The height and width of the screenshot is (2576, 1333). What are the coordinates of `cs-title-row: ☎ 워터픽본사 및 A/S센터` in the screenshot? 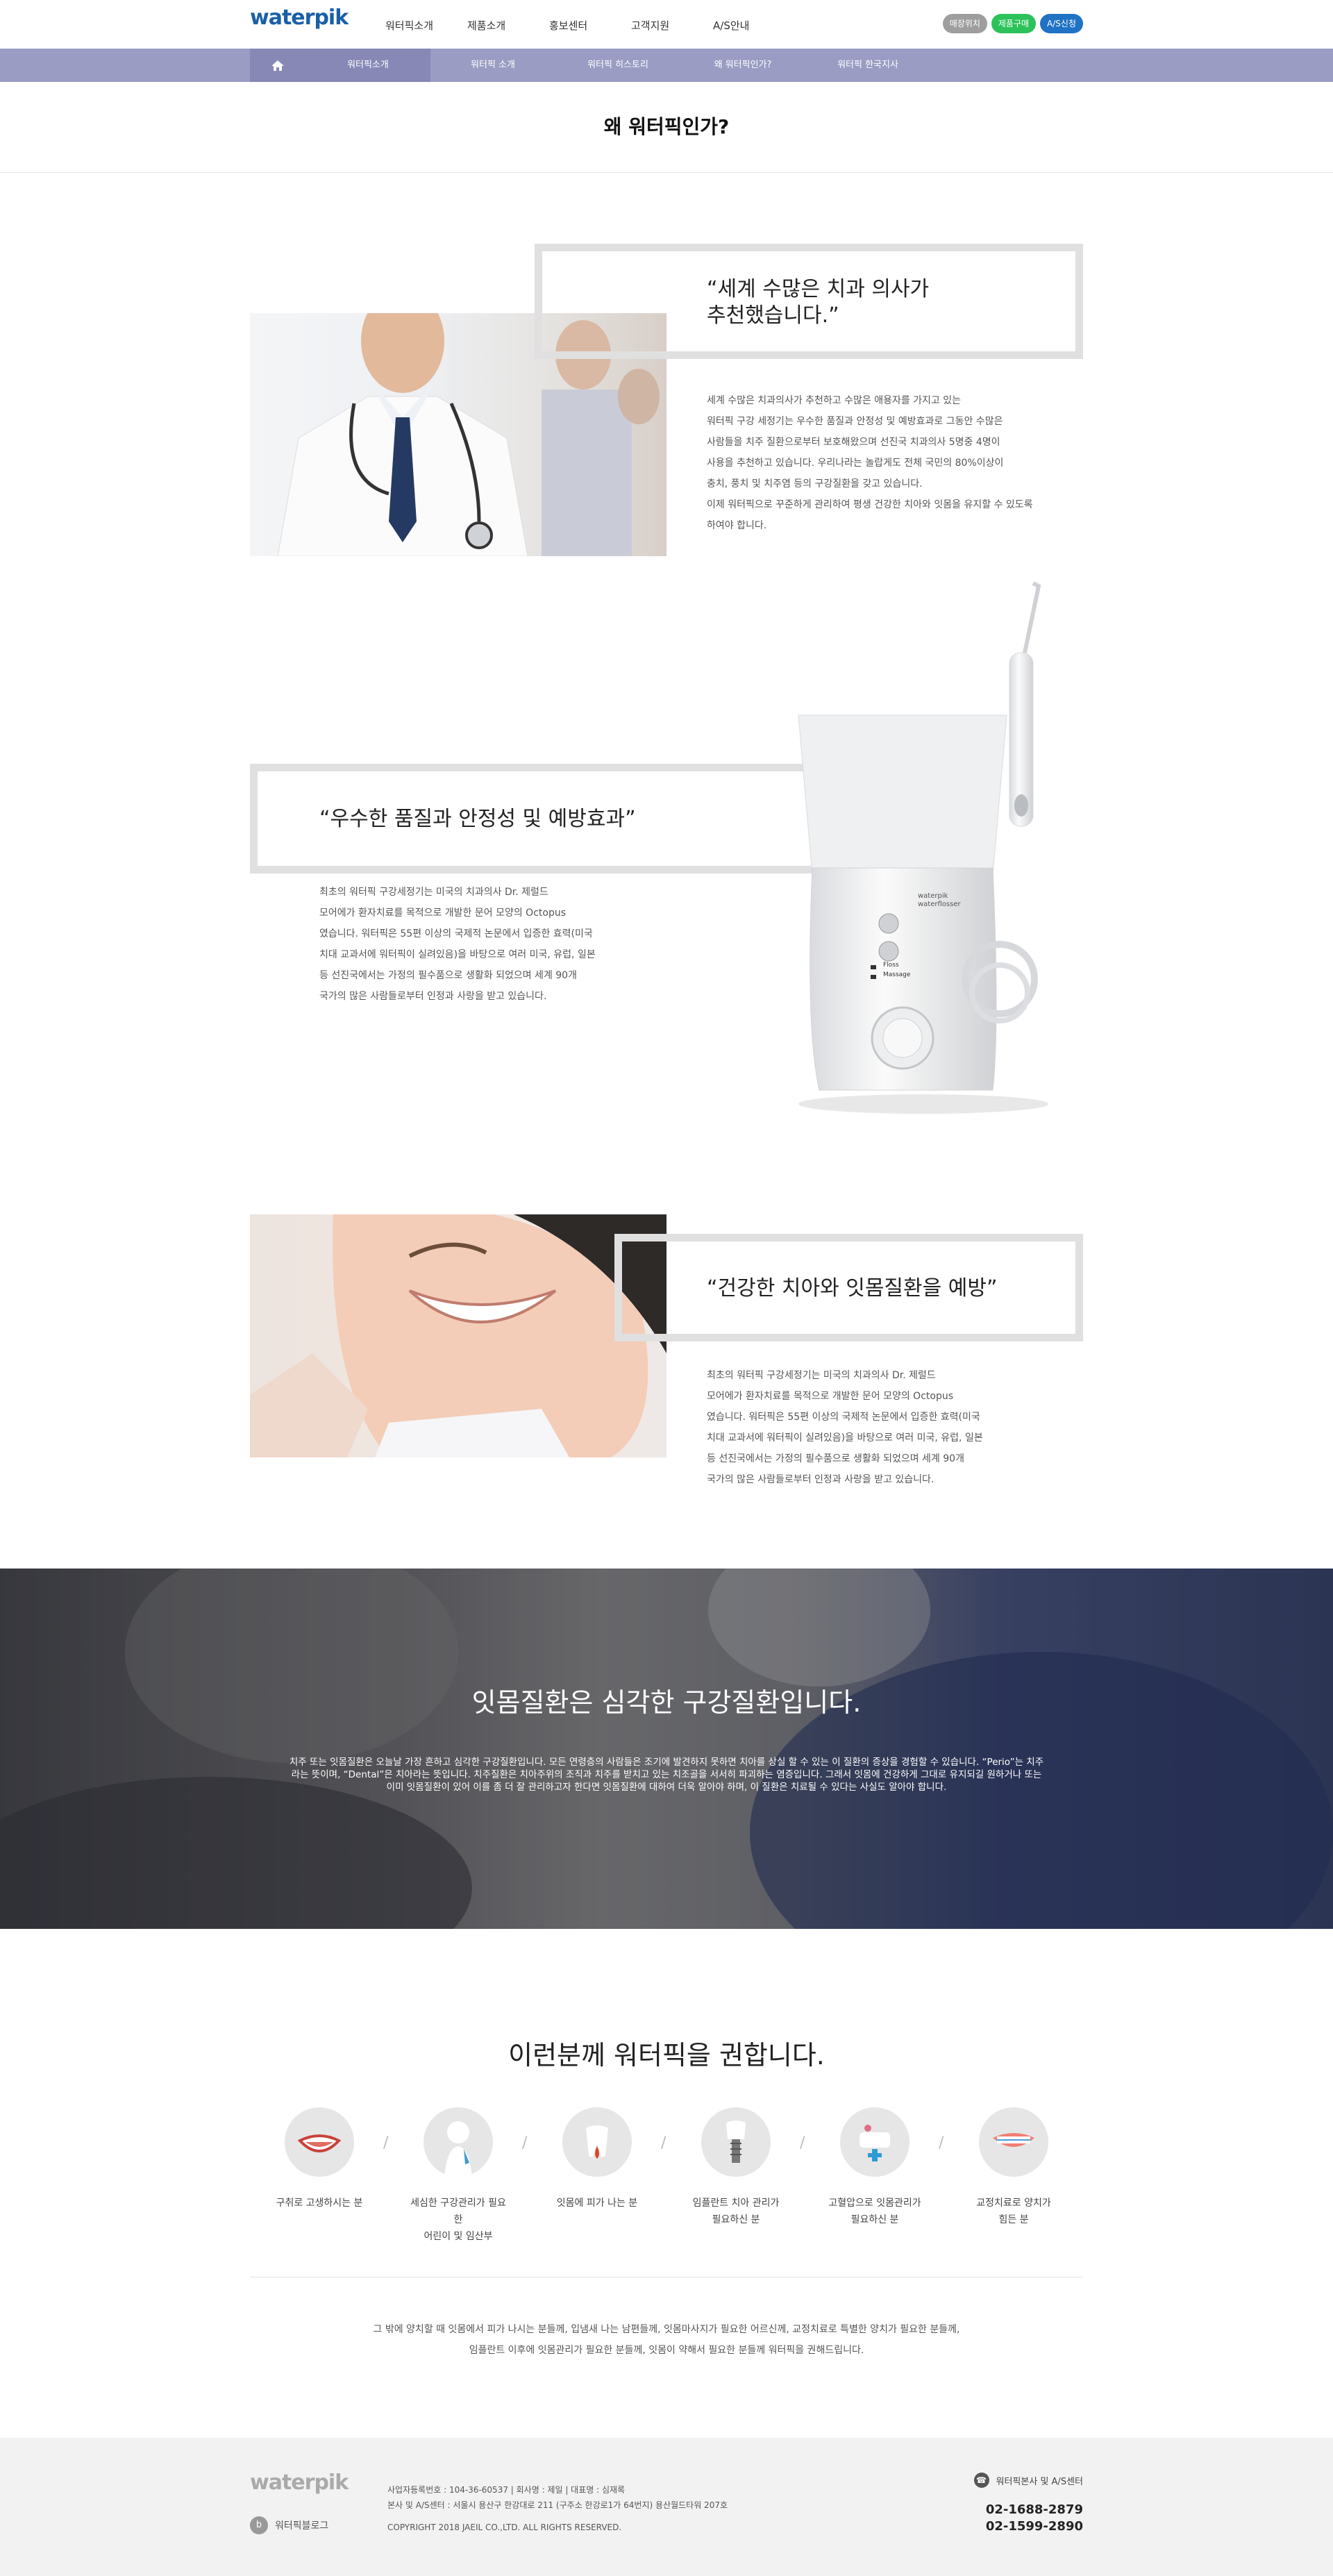 It's located at (1028, 2480).